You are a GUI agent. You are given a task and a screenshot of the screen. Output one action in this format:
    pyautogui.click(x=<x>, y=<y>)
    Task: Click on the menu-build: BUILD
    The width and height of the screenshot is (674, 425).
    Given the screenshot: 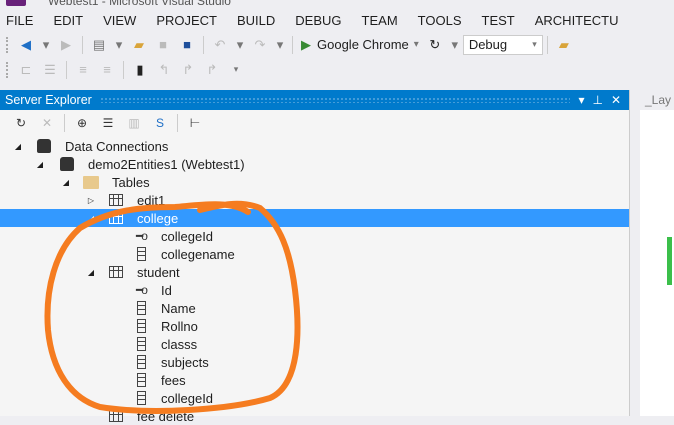 What is the action you would take?
    pyautogui.click(x=257, y=21)
    